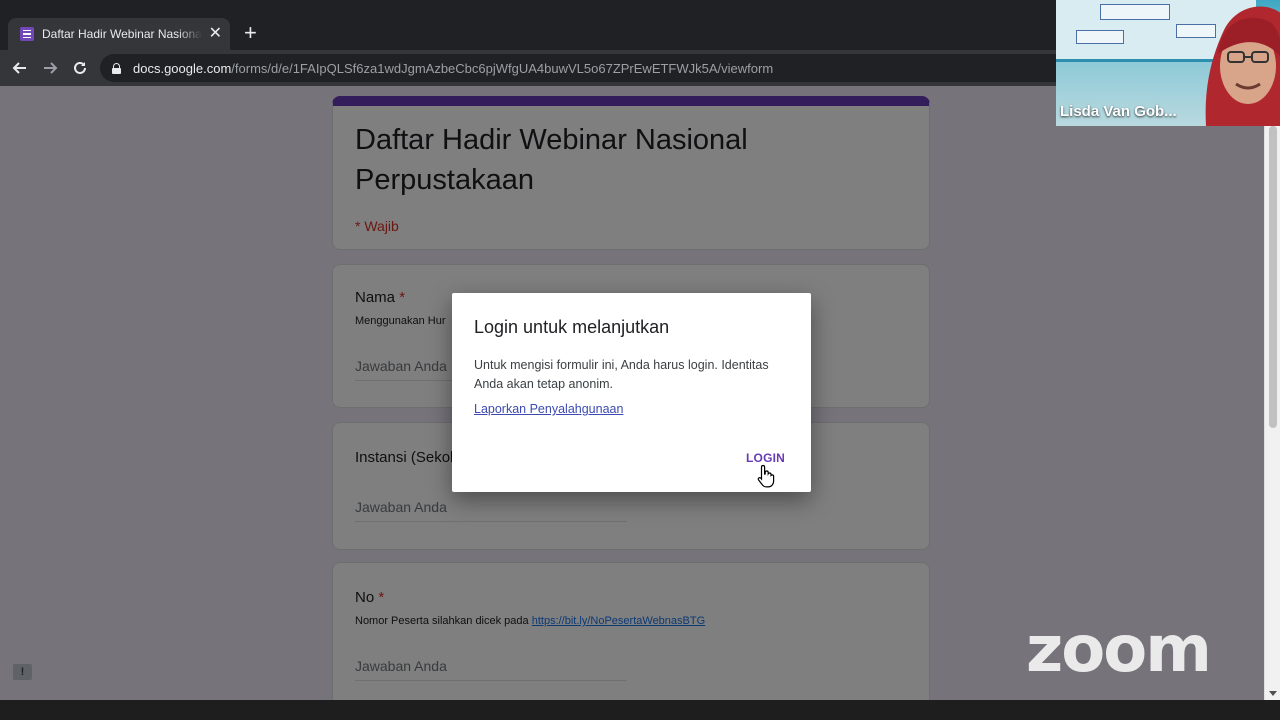  I want to click on login-button: LOGIN, so click(765, 458).